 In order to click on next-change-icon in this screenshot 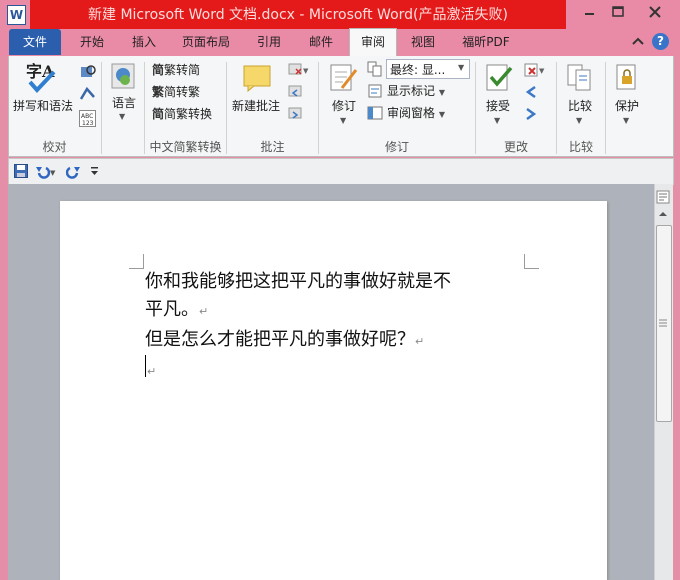, I will do `click(531, 115)`.